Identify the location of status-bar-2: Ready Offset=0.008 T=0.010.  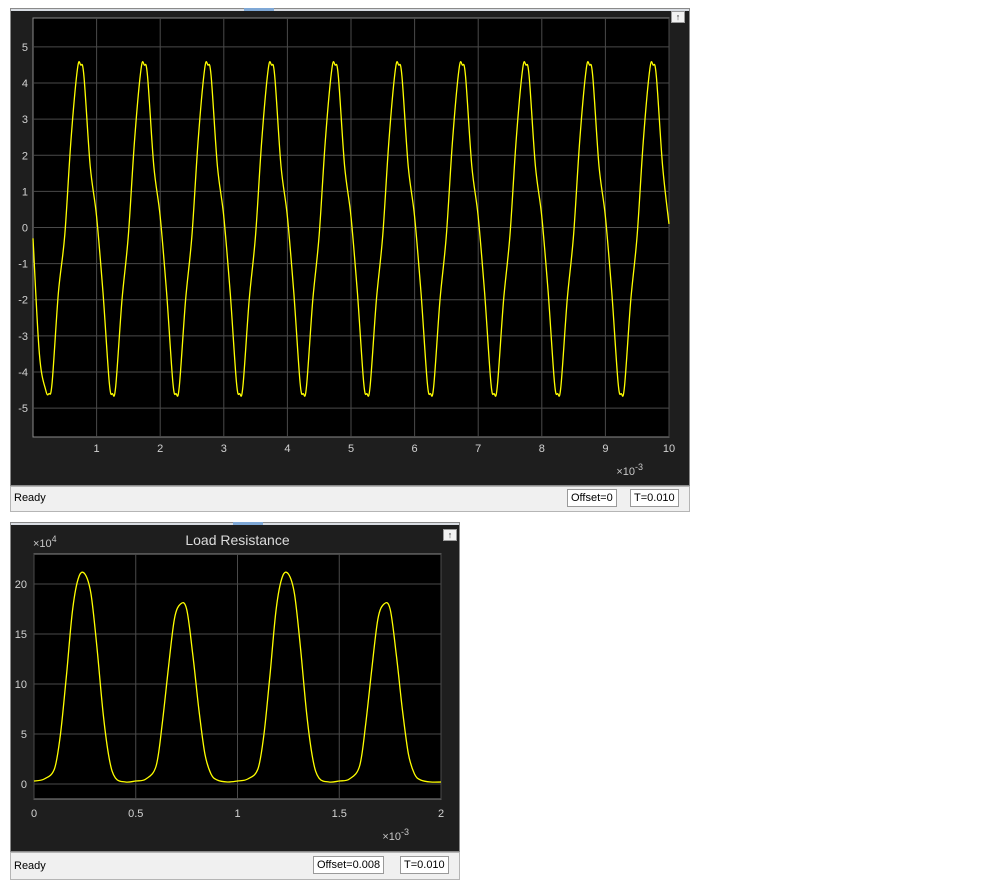
(235, 866).